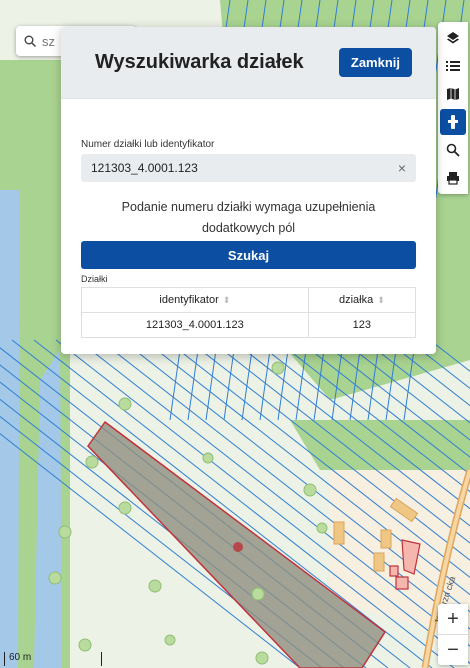 The image size is (470, 668). Describe the element at coordinates (195, 325) in the screenshot. I see `cell-identifier: 121303_4.0001.123` at that location.